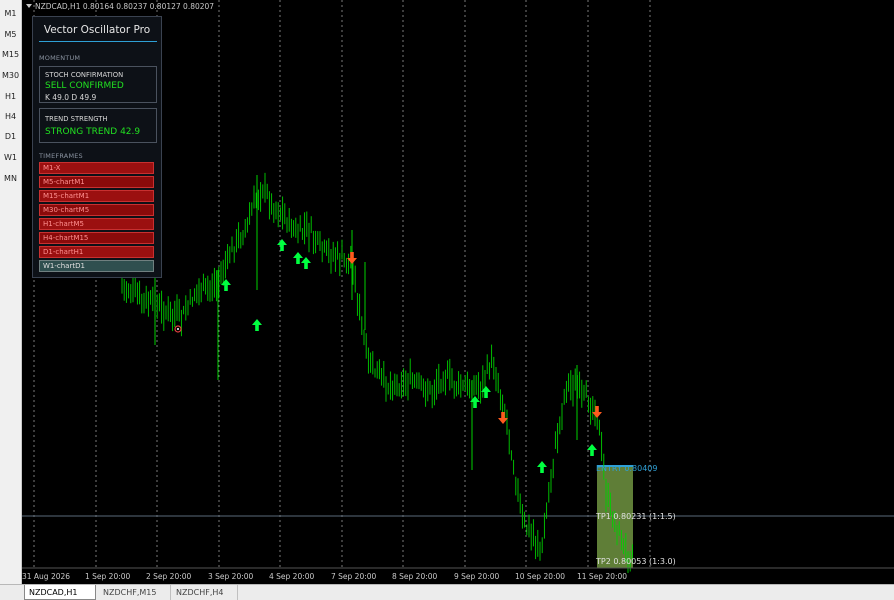 This screenshot has width=894, height=600. I want to click on tf-button-m5: M5, so click(10, 35).